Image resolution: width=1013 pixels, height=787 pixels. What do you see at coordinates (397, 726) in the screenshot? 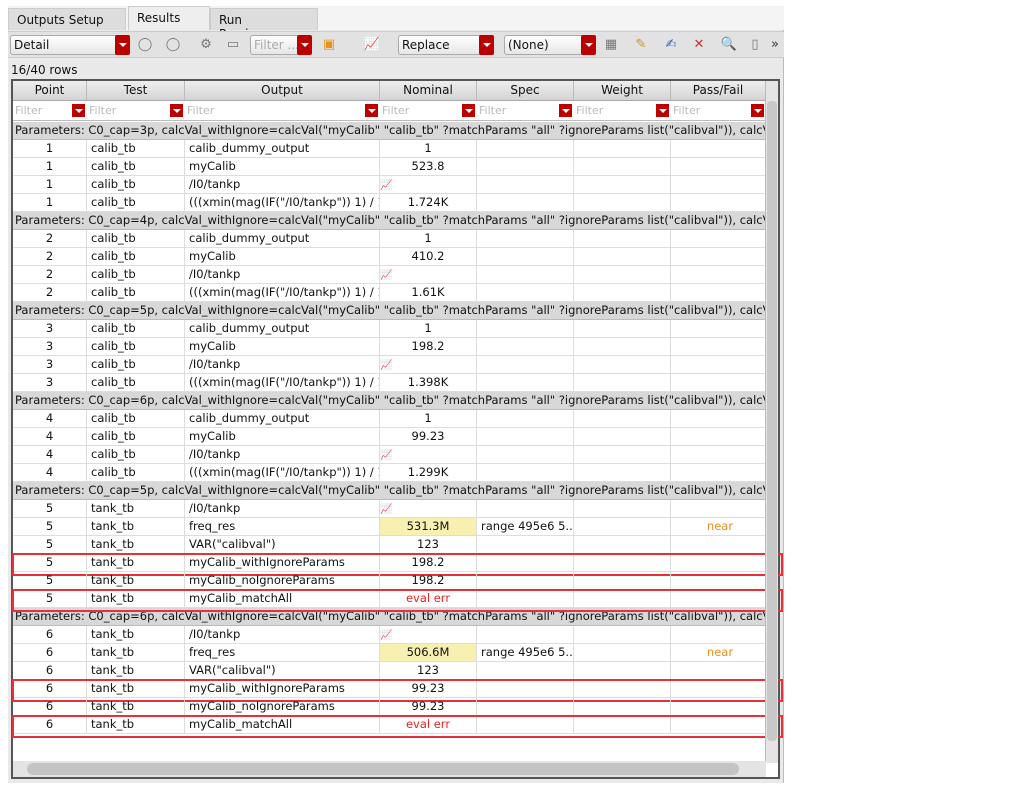
I see `table-row: 6 tank_tb myCalib_matchAll eval err` at bounding box center [397, 726].